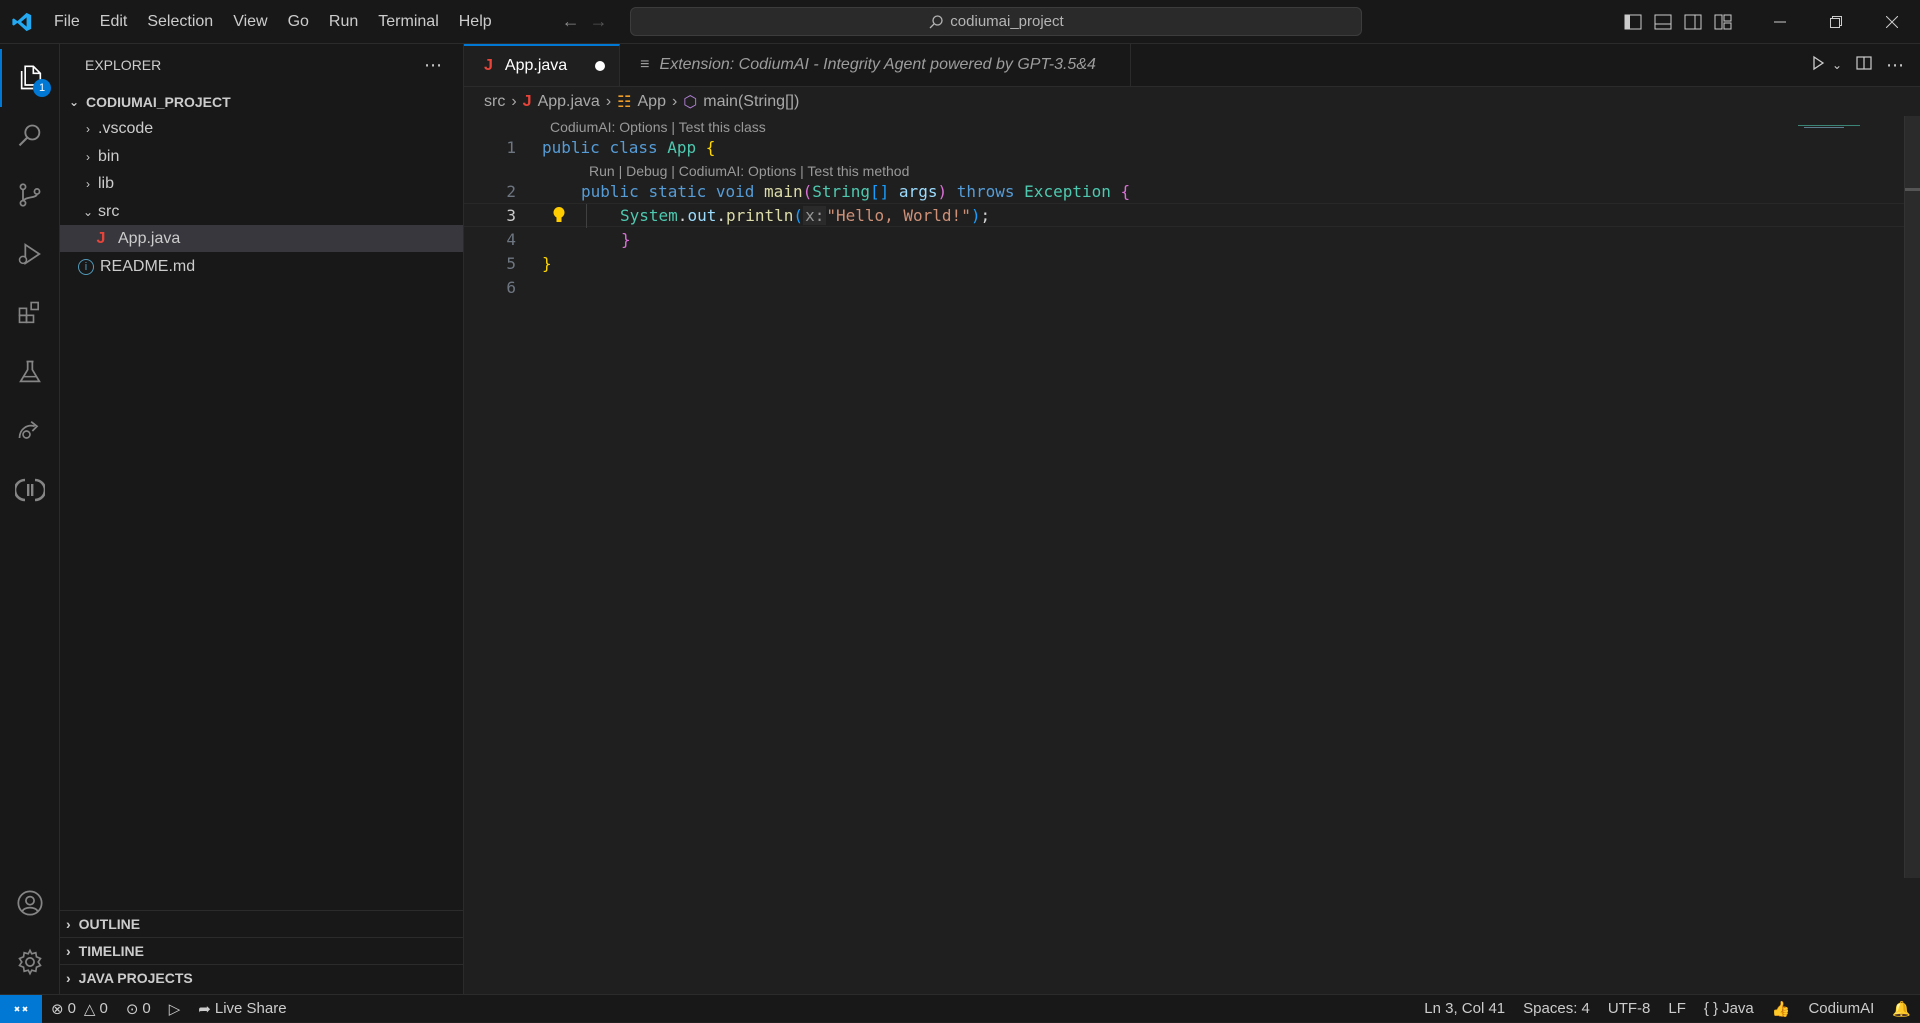 This screenshot has height=1023, width=1920. Describe the element at coordinates (1841, 1008) in the screenshot. I see `codiumai-status: CodiumAI` at that location.